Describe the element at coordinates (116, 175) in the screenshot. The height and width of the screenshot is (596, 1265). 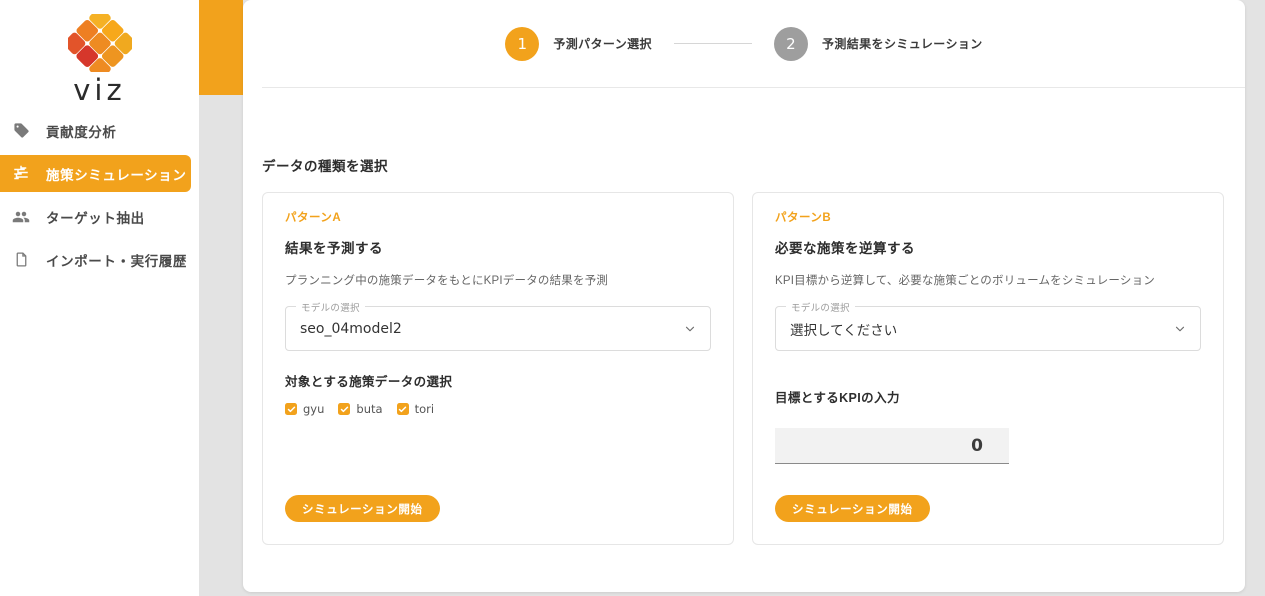
I see `sidebar-item-label: 施策シミュレーション` at that location.